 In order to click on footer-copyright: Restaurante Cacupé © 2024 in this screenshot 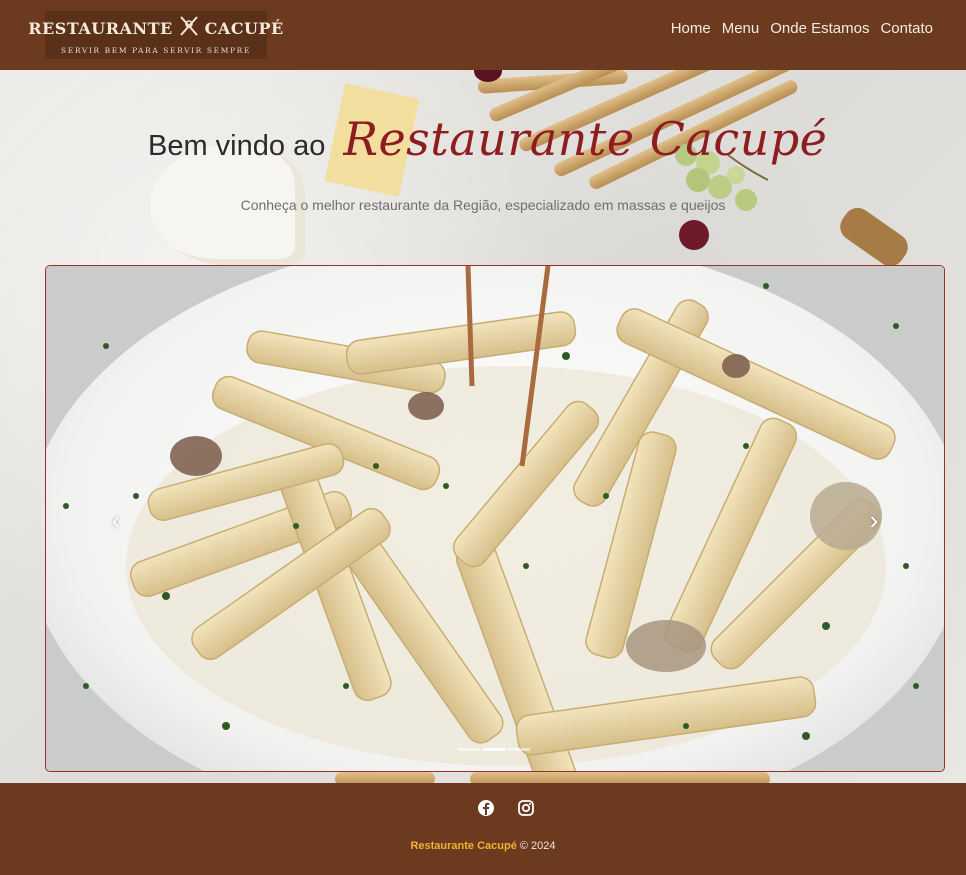, I will do `click(483, 846)`.